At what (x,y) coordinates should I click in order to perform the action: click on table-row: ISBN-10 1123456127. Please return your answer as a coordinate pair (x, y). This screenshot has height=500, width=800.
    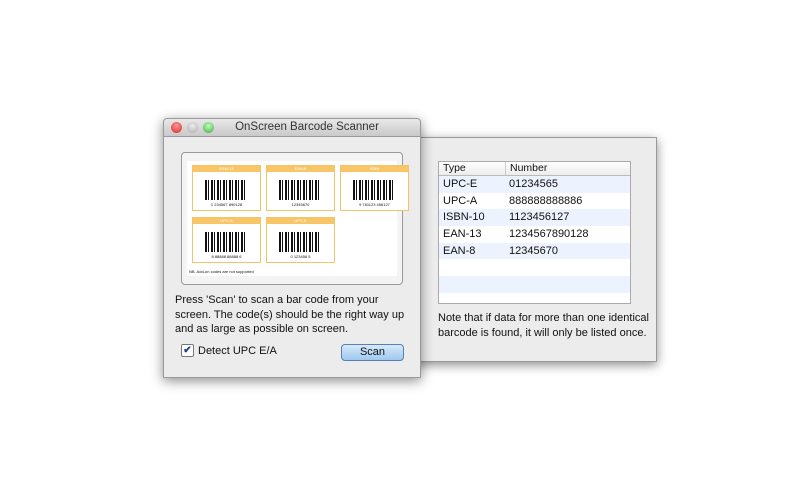
    Looking at the image, I should click on (534, 218).